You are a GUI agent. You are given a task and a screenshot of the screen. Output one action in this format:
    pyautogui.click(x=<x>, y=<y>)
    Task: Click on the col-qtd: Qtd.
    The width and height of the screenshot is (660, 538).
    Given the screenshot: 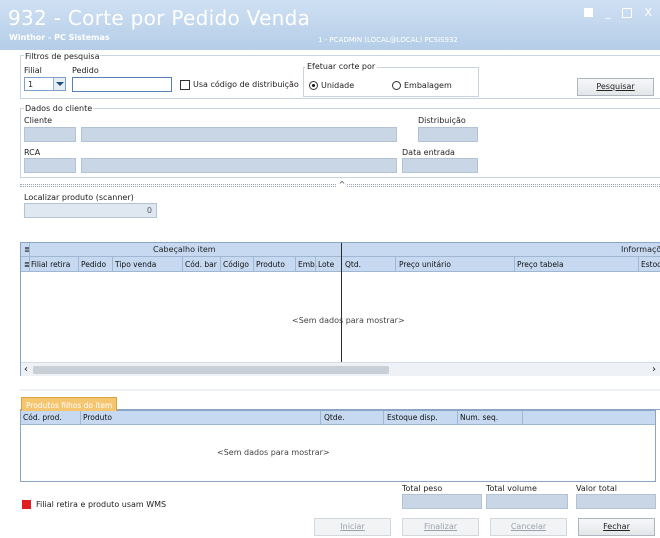 What is the action you would take?
    pyautogui.click(x=353, y=264)
    